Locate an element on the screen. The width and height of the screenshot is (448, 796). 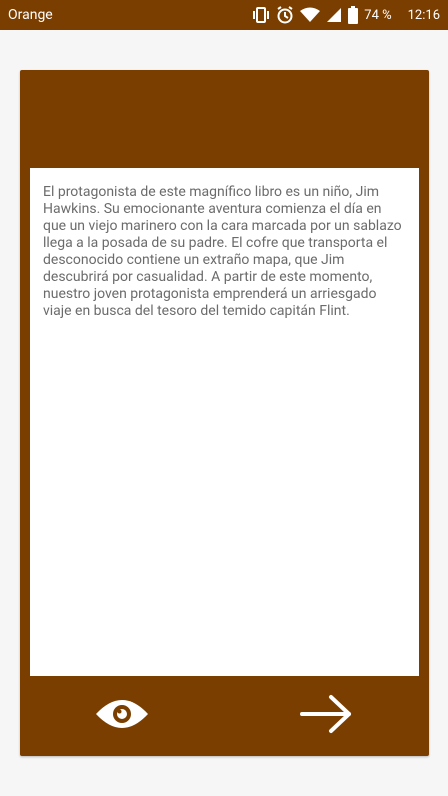
status-bar: Orange 74 % 12:16 is located at coordinates (224, 15).